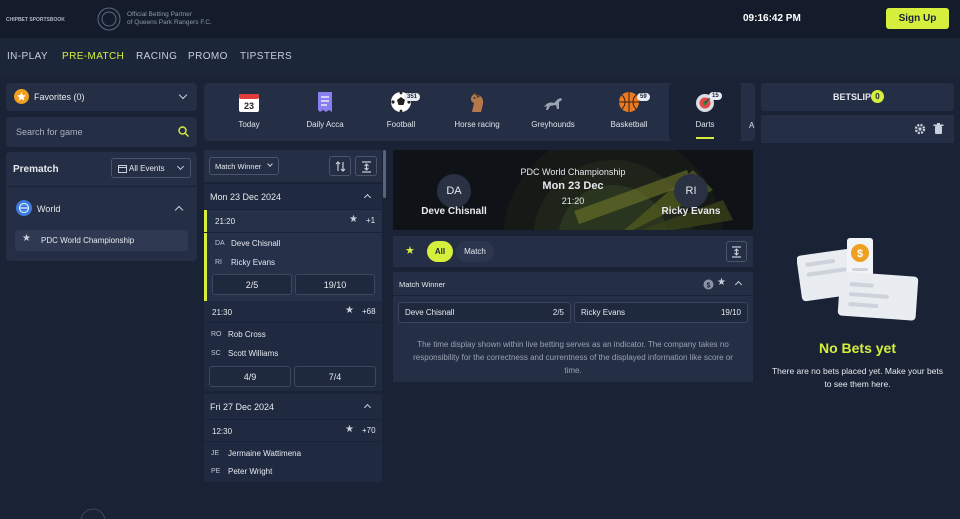 This screenshot has width=960, height=519. What do you see at coordinates (938, 129) in the screenshot?
I see `trash-icon` at bounding box center [938, 129].